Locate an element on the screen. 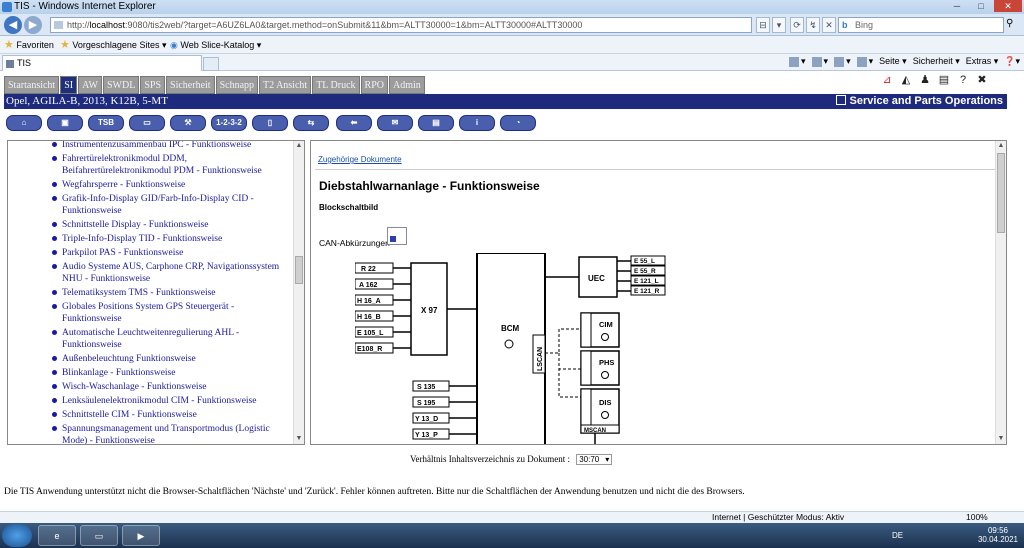 Image resolution: width=1024 pixels, height=548 pixels. security-zone: Internet | Geschützter Modus: Aktiv is located at coordinates (778, 517).